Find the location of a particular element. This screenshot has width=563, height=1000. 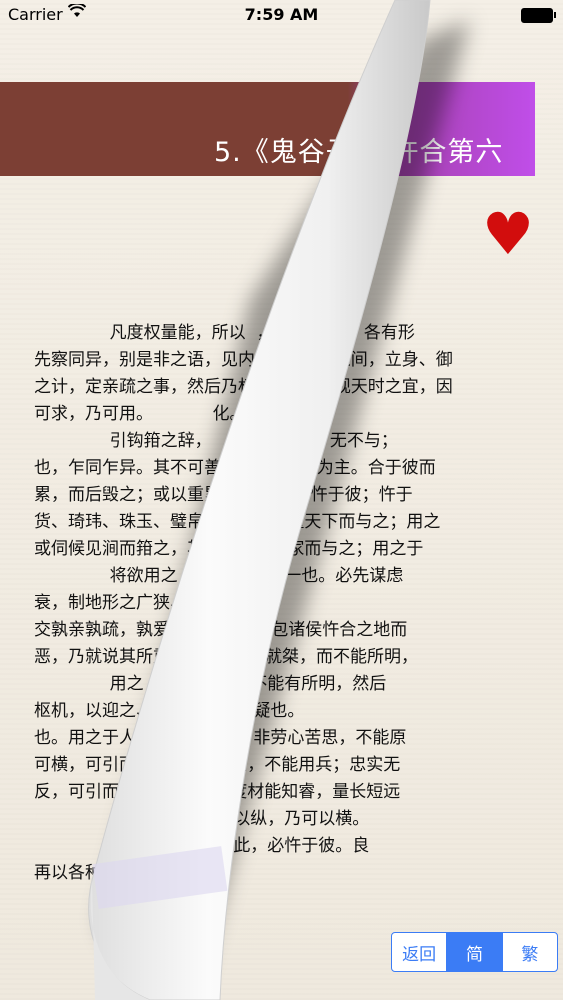

body-line: ，相向。合于此，必忤于彼。良 is located at coordinates (202, 846).